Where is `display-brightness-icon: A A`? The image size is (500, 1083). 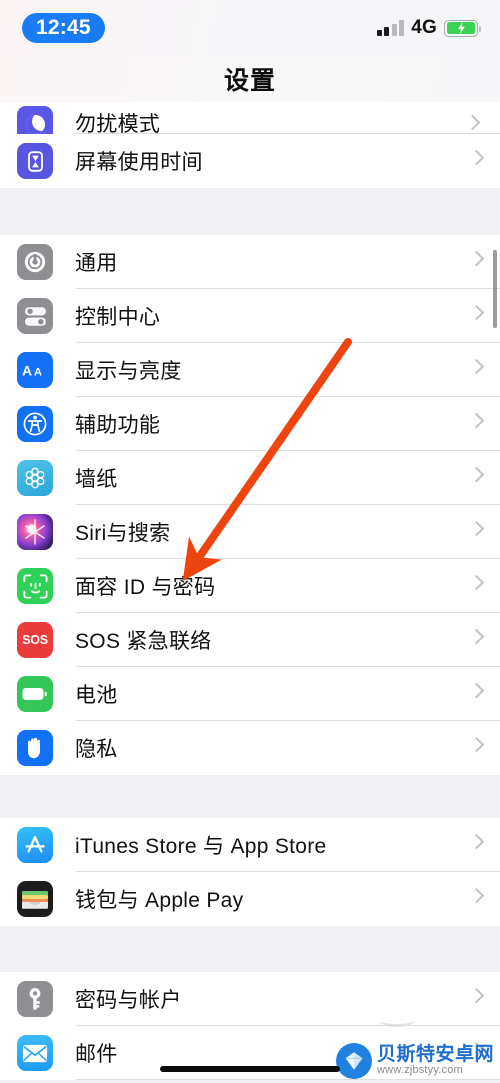 display-brightness-icon: A A is located at coordinates (35, 370).